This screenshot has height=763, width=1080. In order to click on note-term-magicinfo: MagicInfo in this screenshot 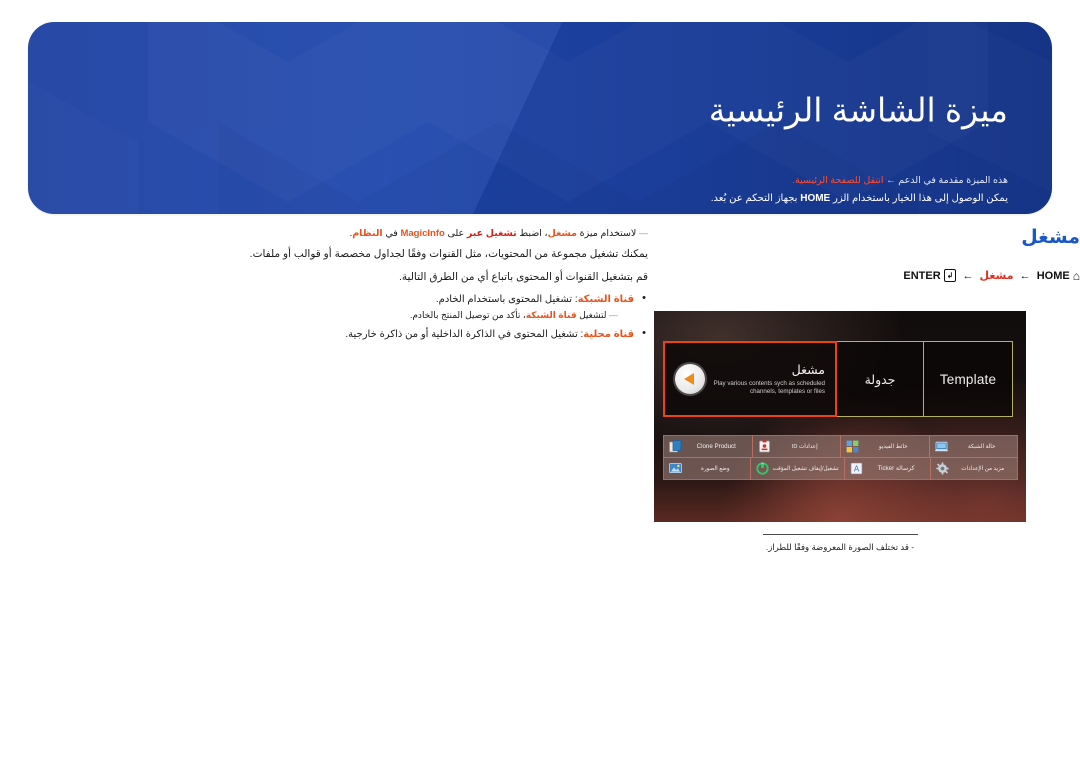, I will do `click(422, 233)`.